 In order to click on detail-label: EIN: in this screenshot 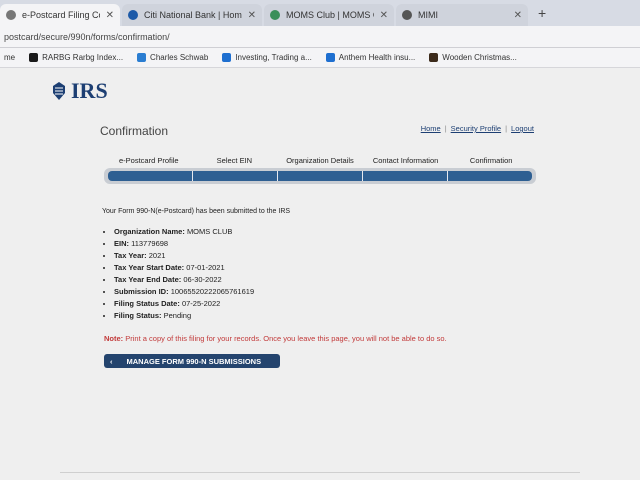, I will do `click(121, 243)`.